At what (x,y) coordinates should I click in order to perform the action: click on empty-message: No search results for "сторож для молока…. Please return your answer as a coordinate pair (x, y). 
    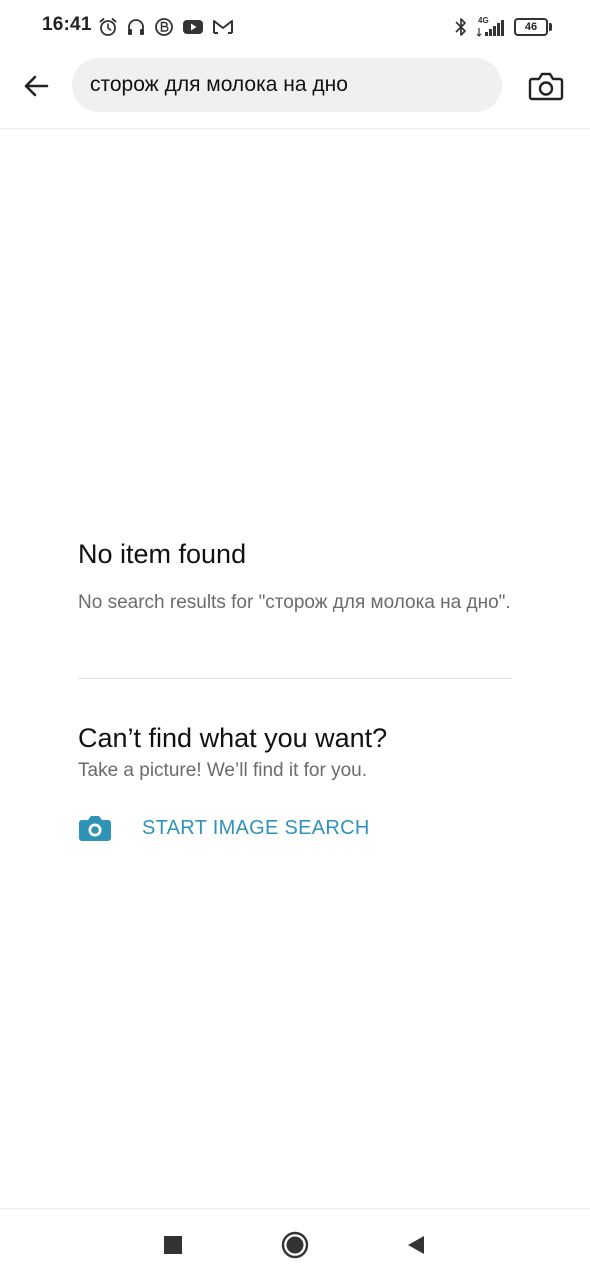
    Looking at the image, I should click on (294, 602).